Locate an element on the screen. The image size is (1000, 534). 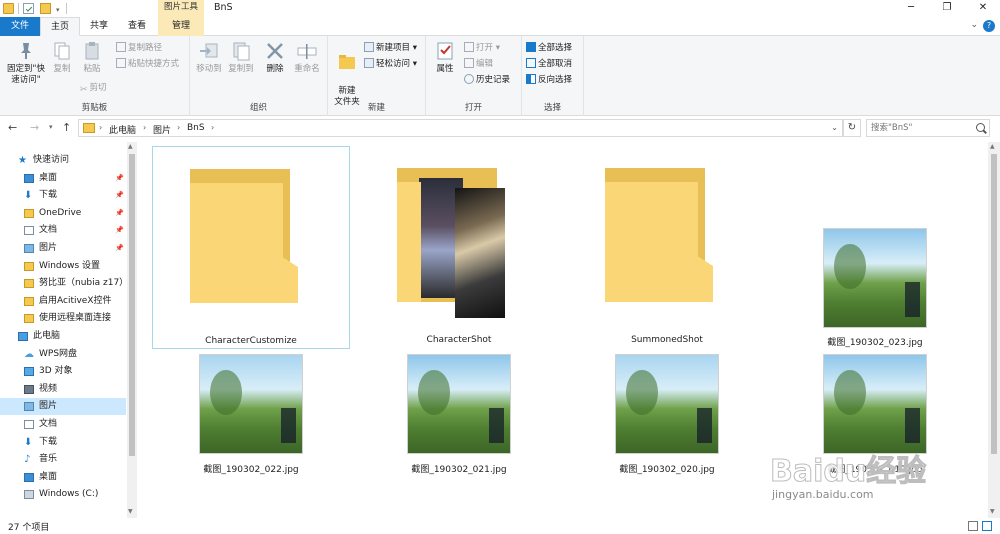
paste-icon is located at coordinates (92, 51).